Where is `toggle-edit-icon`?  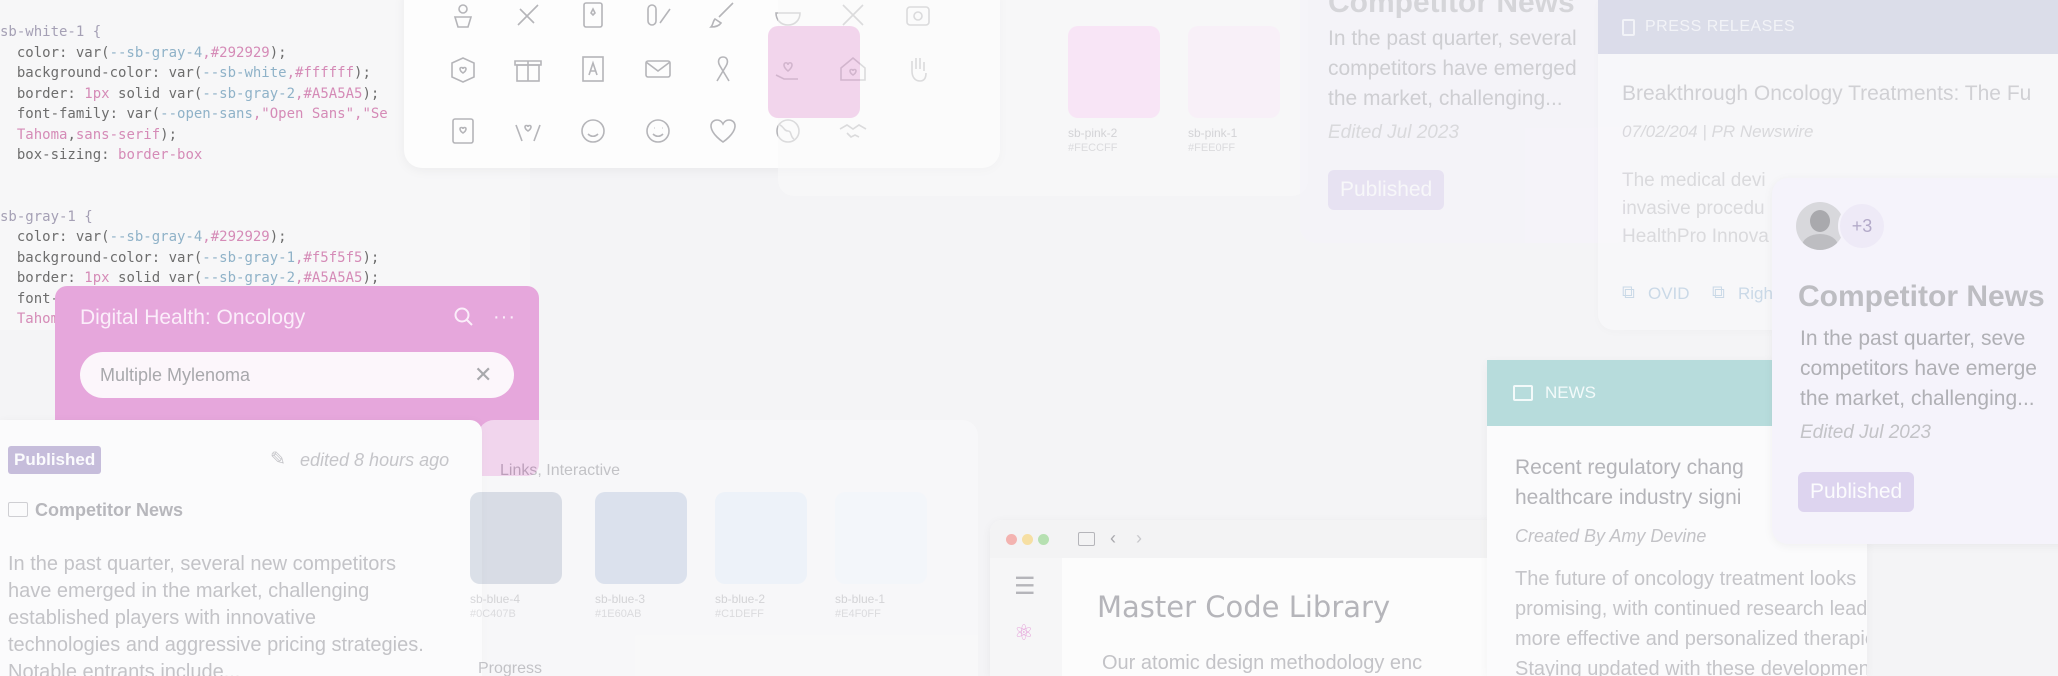
toggle-edit-icon is located at coordinates (658, 16).